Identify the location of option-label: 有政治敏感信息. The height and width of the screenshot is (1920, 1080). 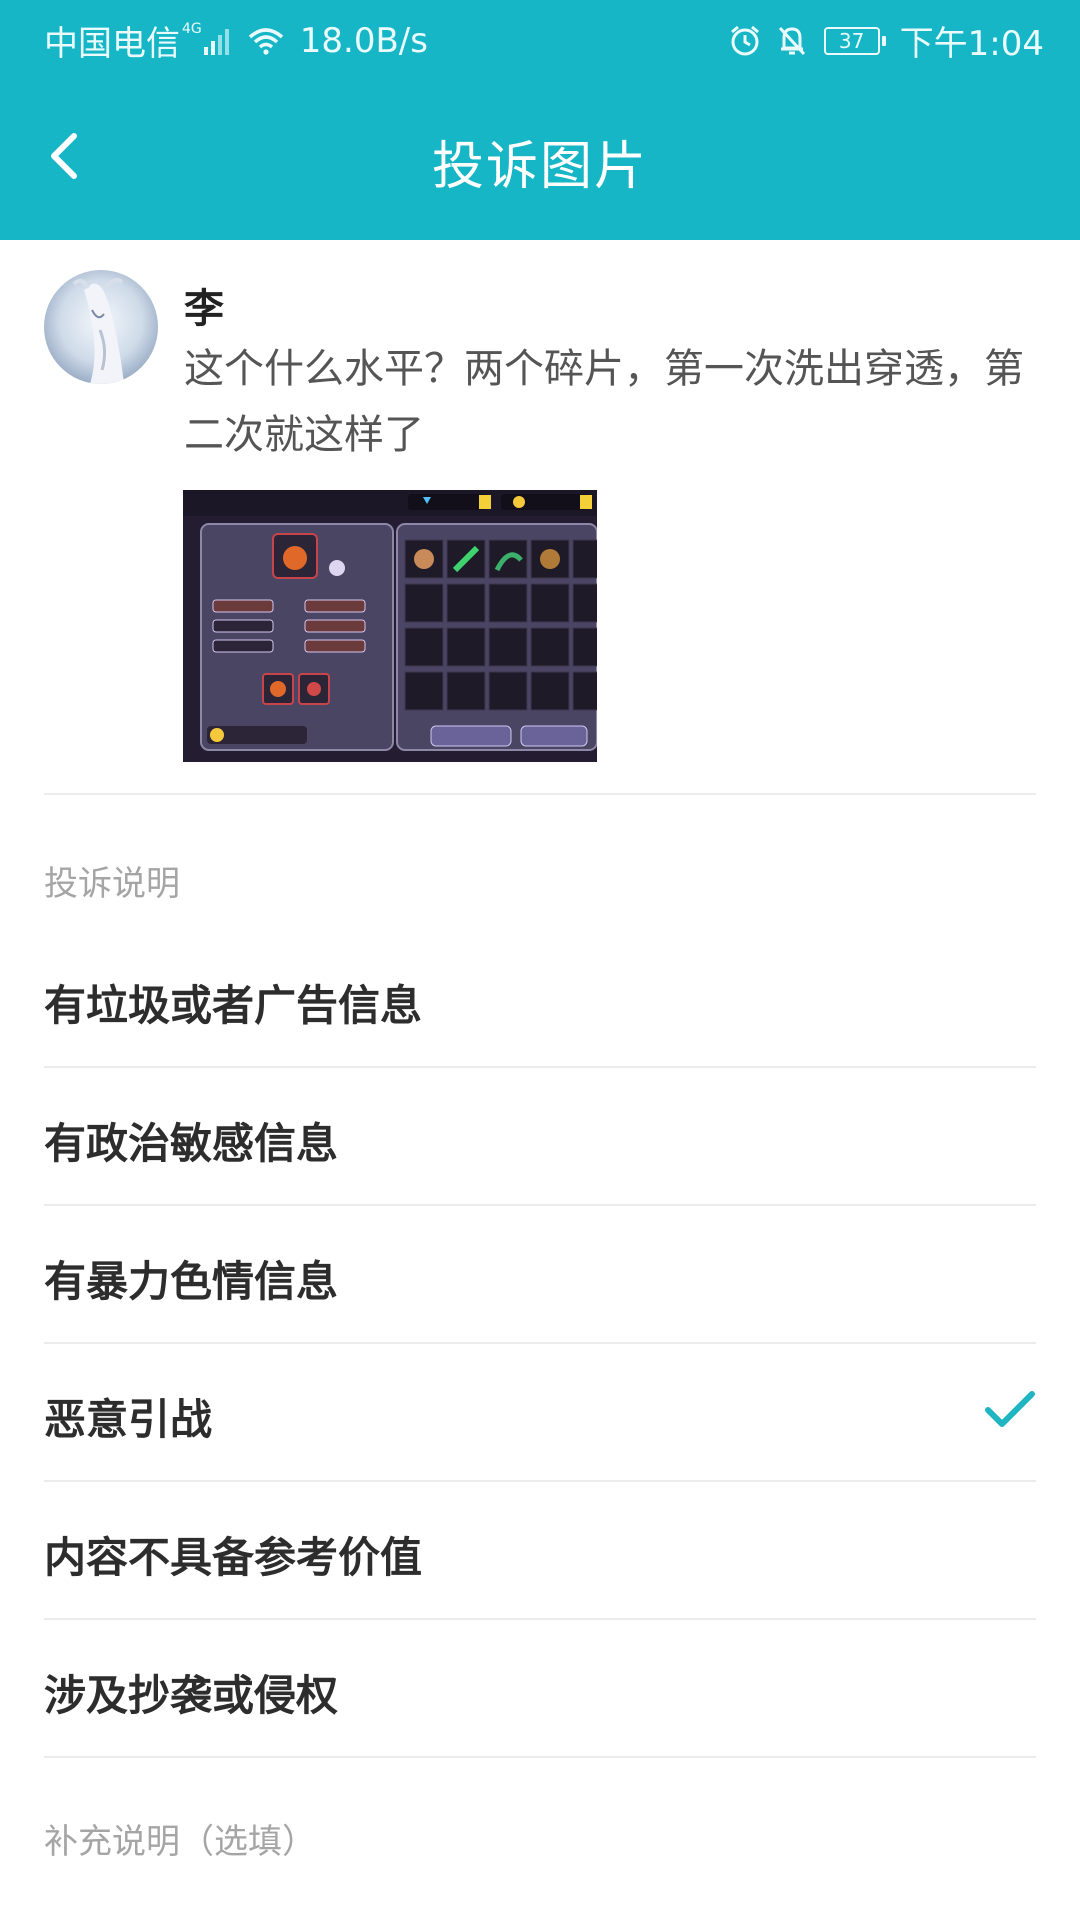
(191, 1143).